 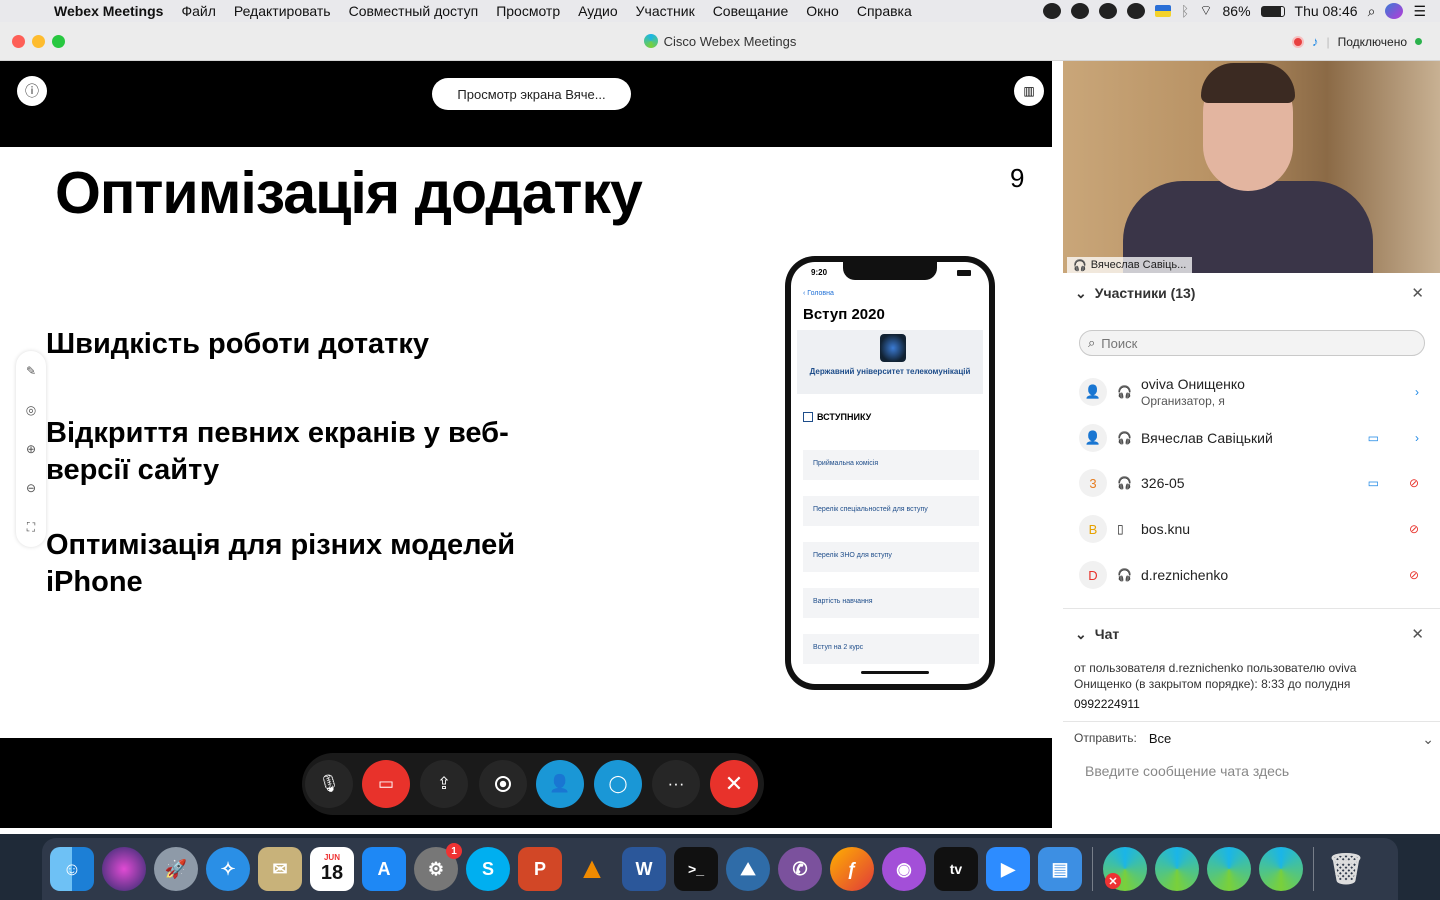 I want to click on zoom-in-icon: ⊕, so click(x=31, y=449).